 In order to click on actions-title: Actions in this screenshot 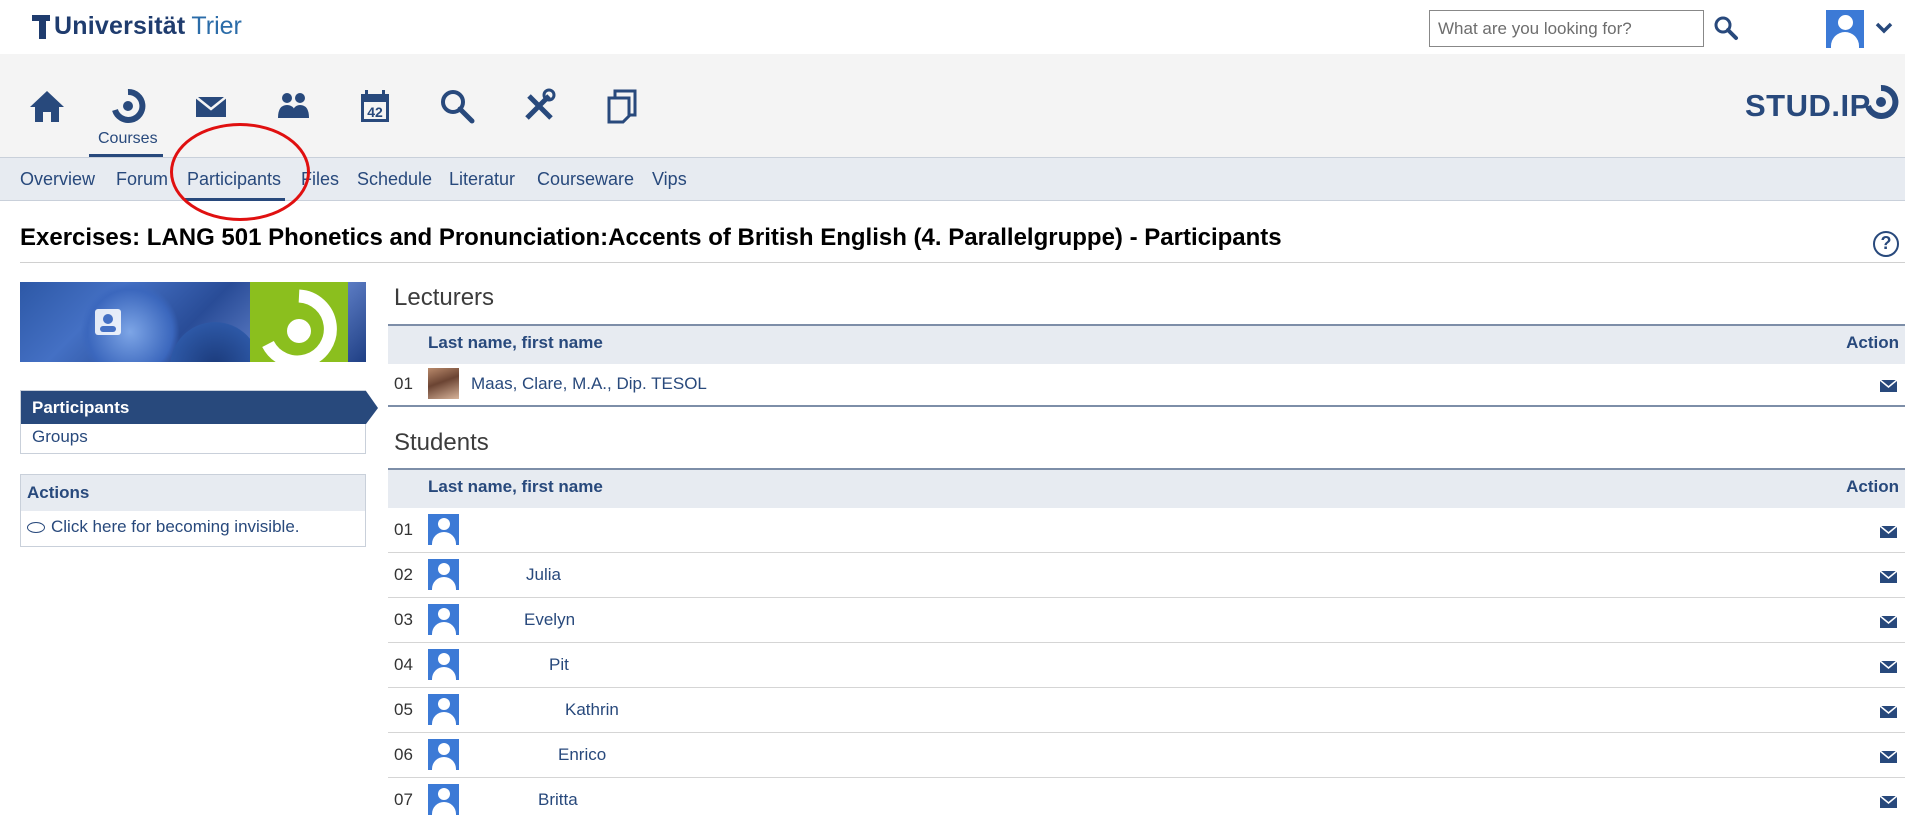, I will do `click(193, 493)`.